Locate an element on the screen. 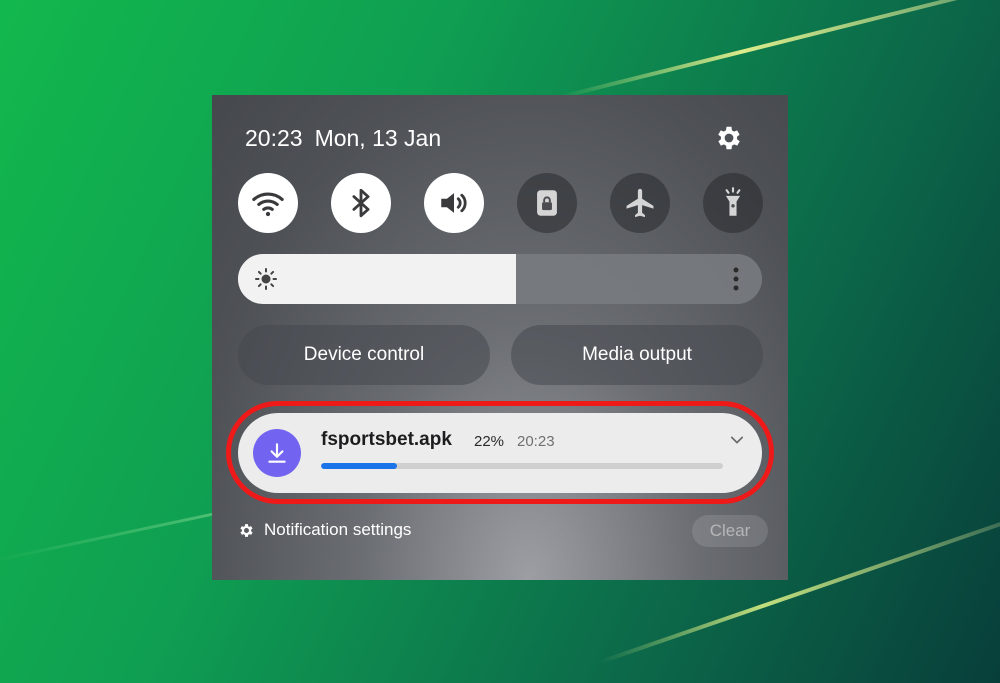  airplane-mode-toggle is located at coordinates (640, 203).